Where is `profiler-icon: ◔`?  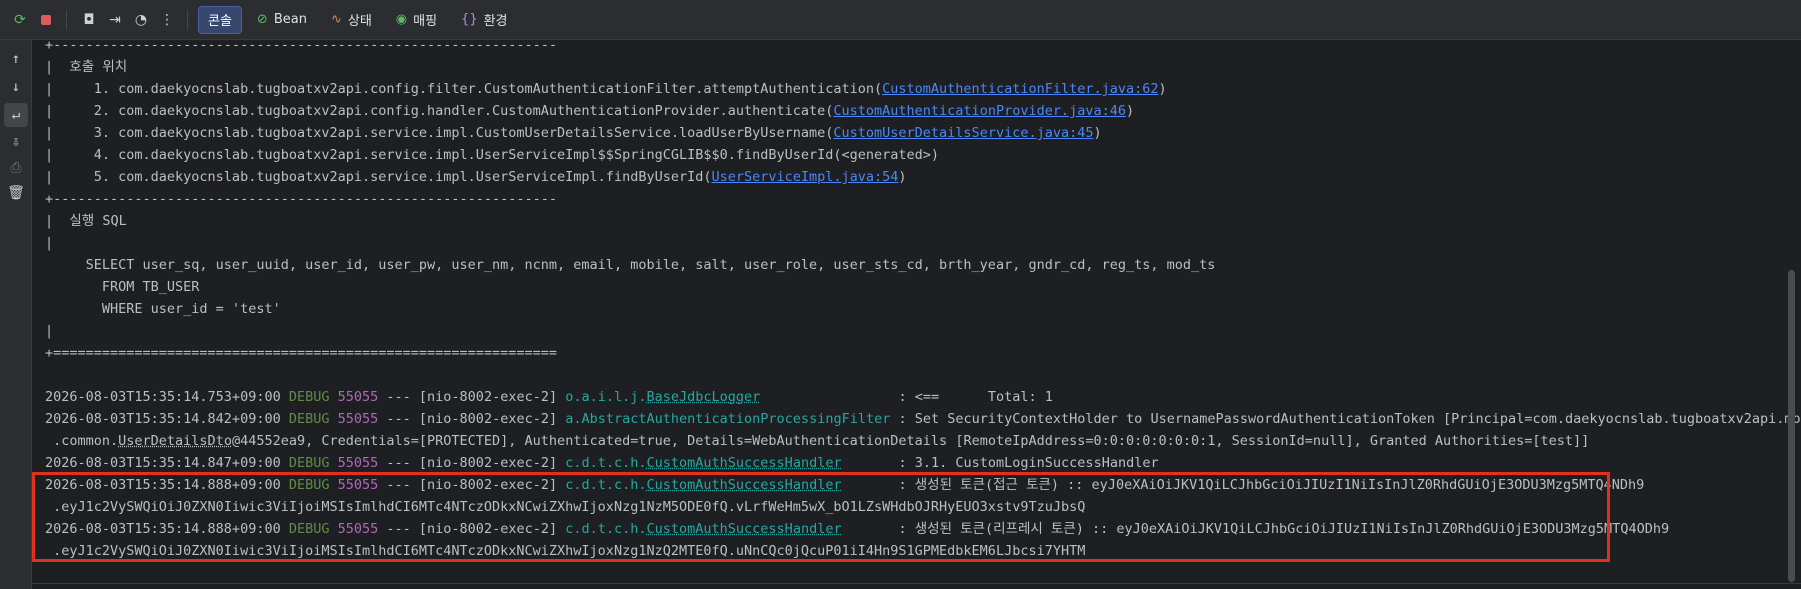 profiler-icon: ◔ is located at coordinates (141, 20).